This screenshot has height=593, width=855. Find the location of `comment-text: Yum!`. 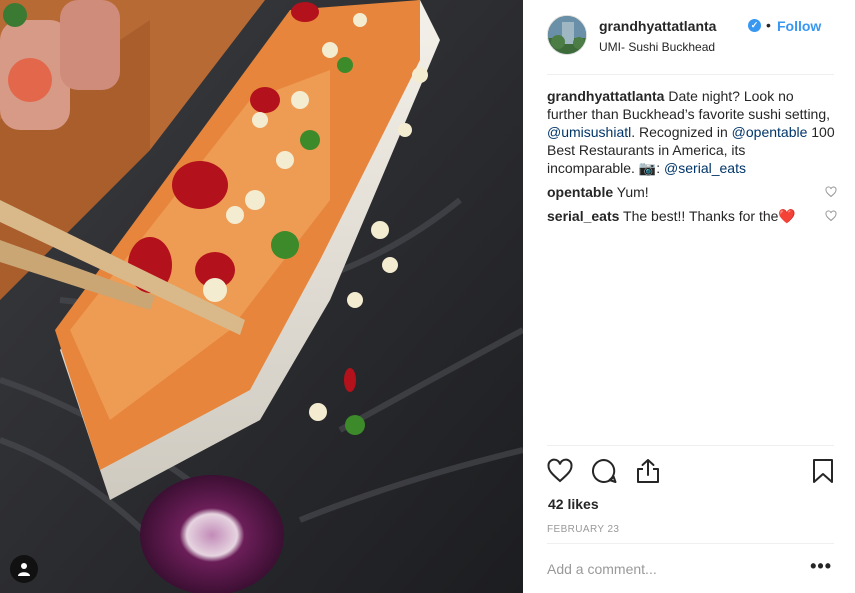

comment-text: Yum! is located at coordinates (632, 192).